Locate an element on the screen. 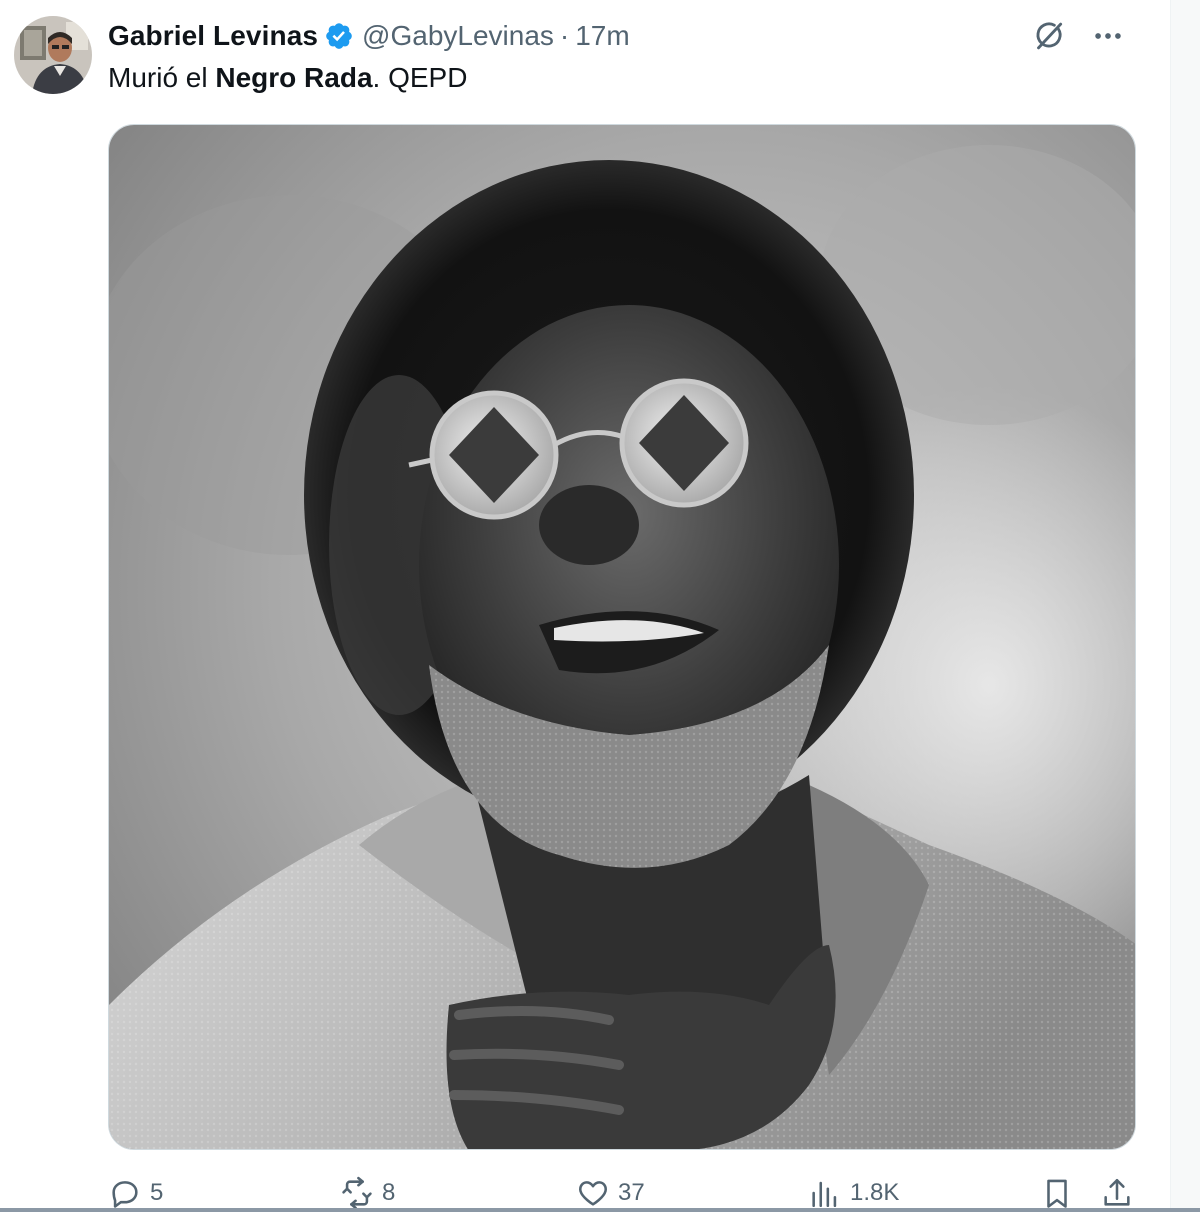 This screenshot has width=1200, height=1212. action-bar: 5 8 37 1.8K is located at coordinates (623, 1194).